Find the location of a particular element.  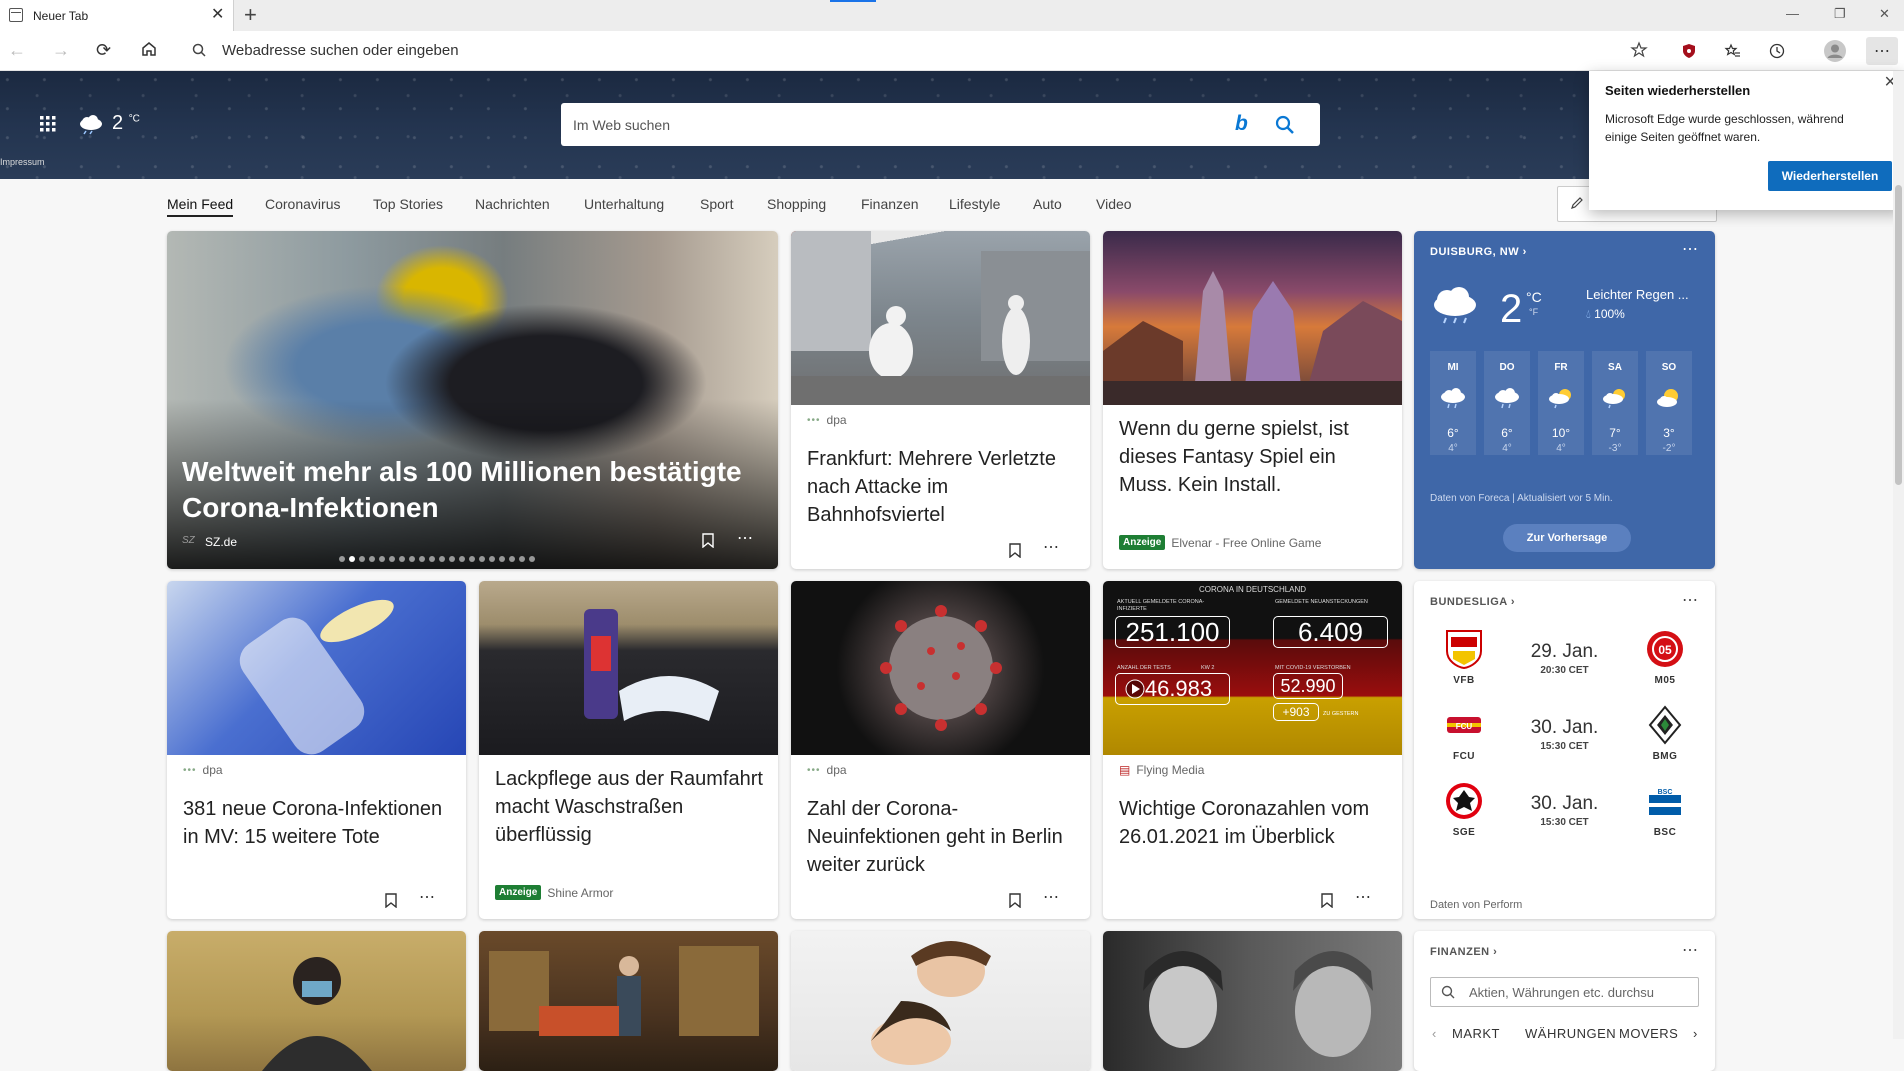

forecast-day: DO 6° 4° is located at coordinates (1507, 403).